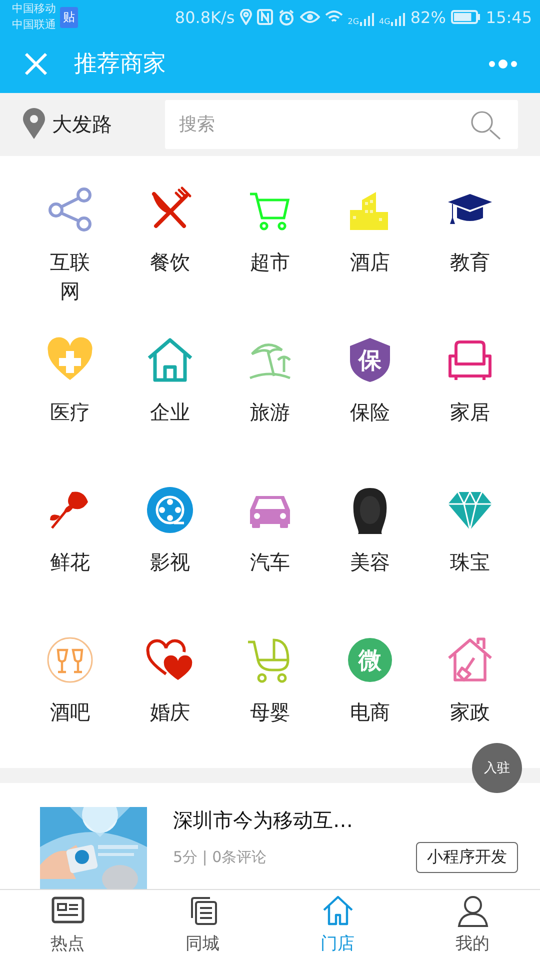 Image resolution: width=540 pixels, height=960 pixels. Describe the element at coordinates (220, 857) in the screenshot. I see `shop-rating: 5分 | 0条评论` at that location.